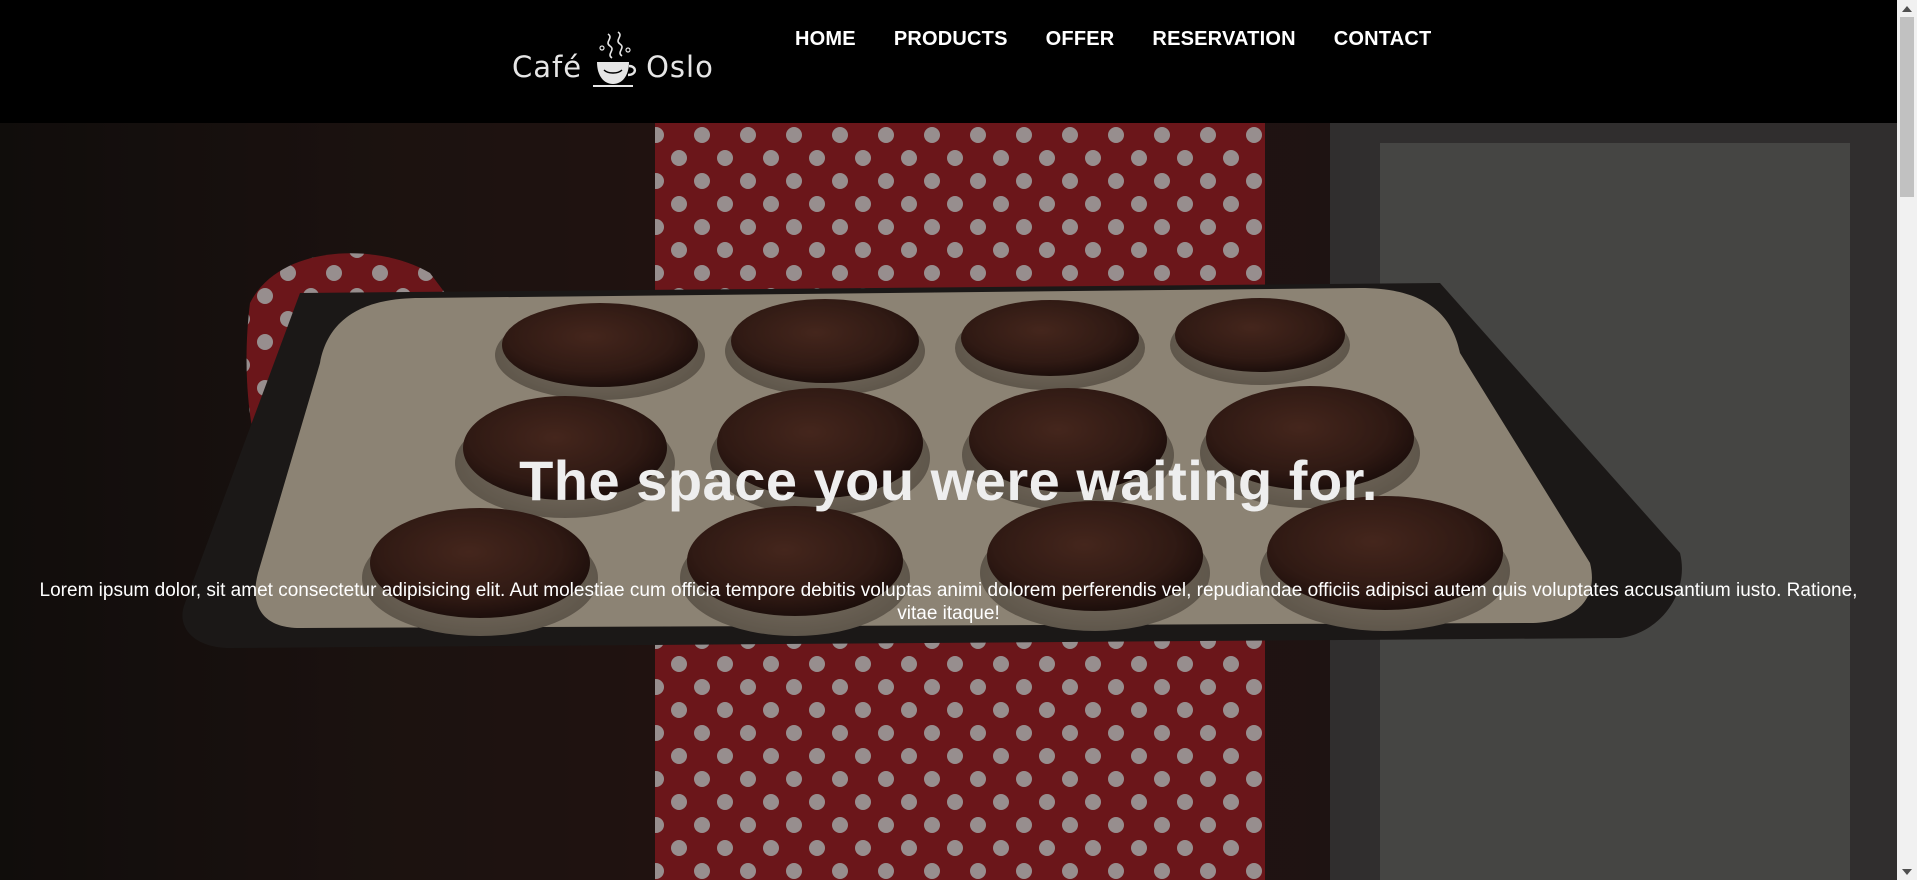  What do you see at coordinates (1223, 39) in the screenshot?
I see `nav-reservation: RESERVATION` at bounding box center [1223, 39].